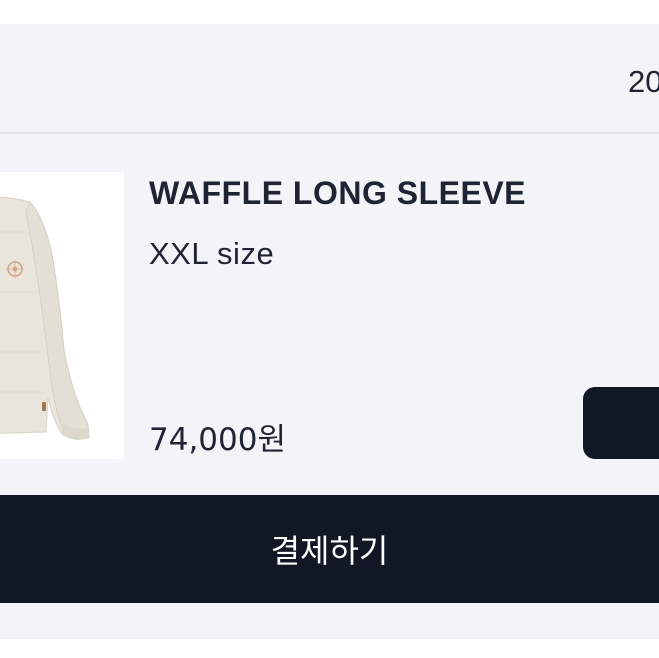 The image size is (659, 658). I want to click on product-thumbnail, so click(62, 315).